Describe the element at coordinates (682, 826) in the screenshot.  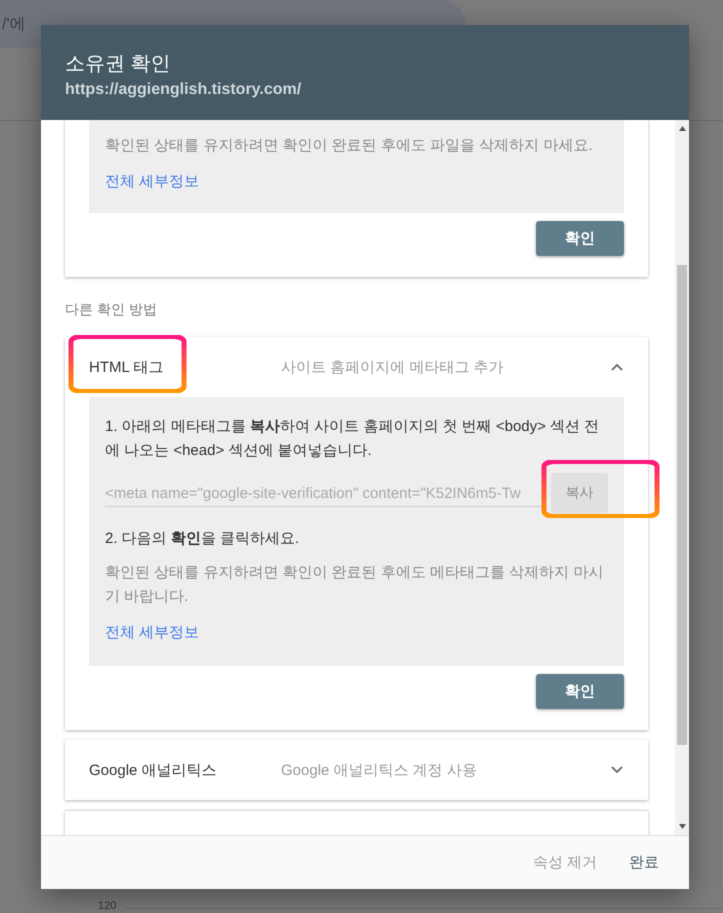
I see `scroll-down-icon` at that location.